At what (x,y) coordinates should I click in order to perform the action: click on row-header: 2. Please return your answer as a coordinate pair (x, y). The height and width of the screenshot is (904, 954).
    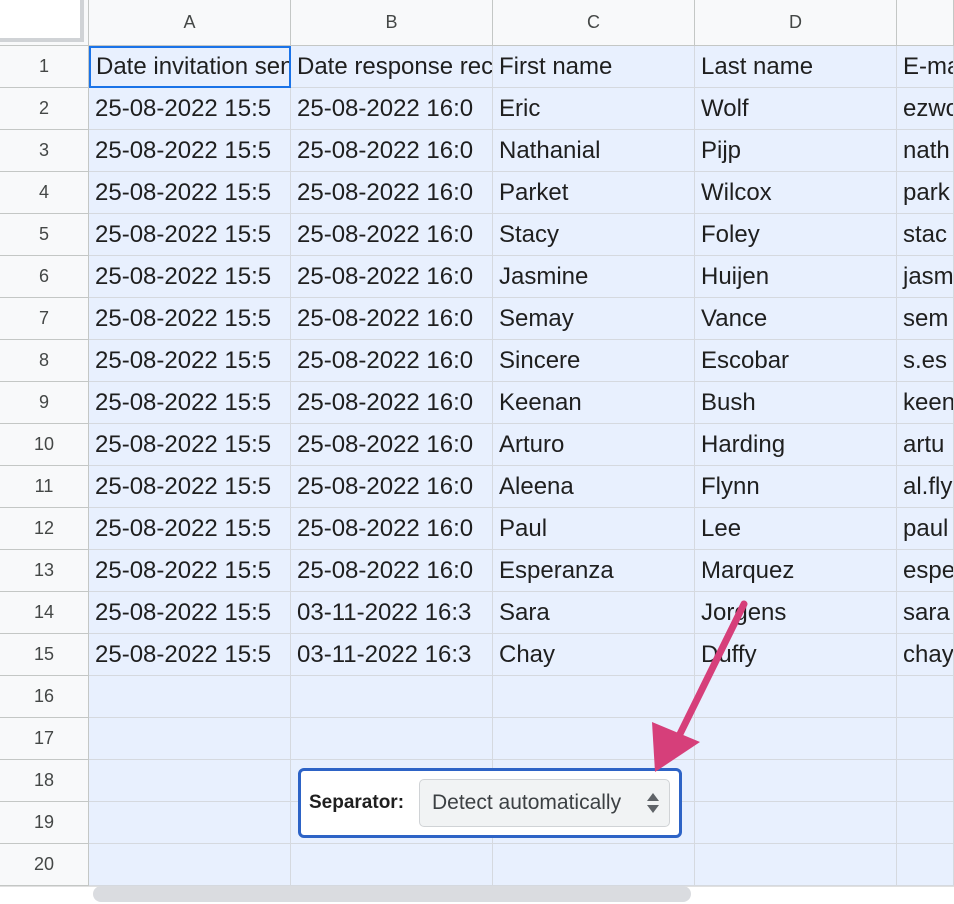
    Looking at the image, I should click on (44, 109).